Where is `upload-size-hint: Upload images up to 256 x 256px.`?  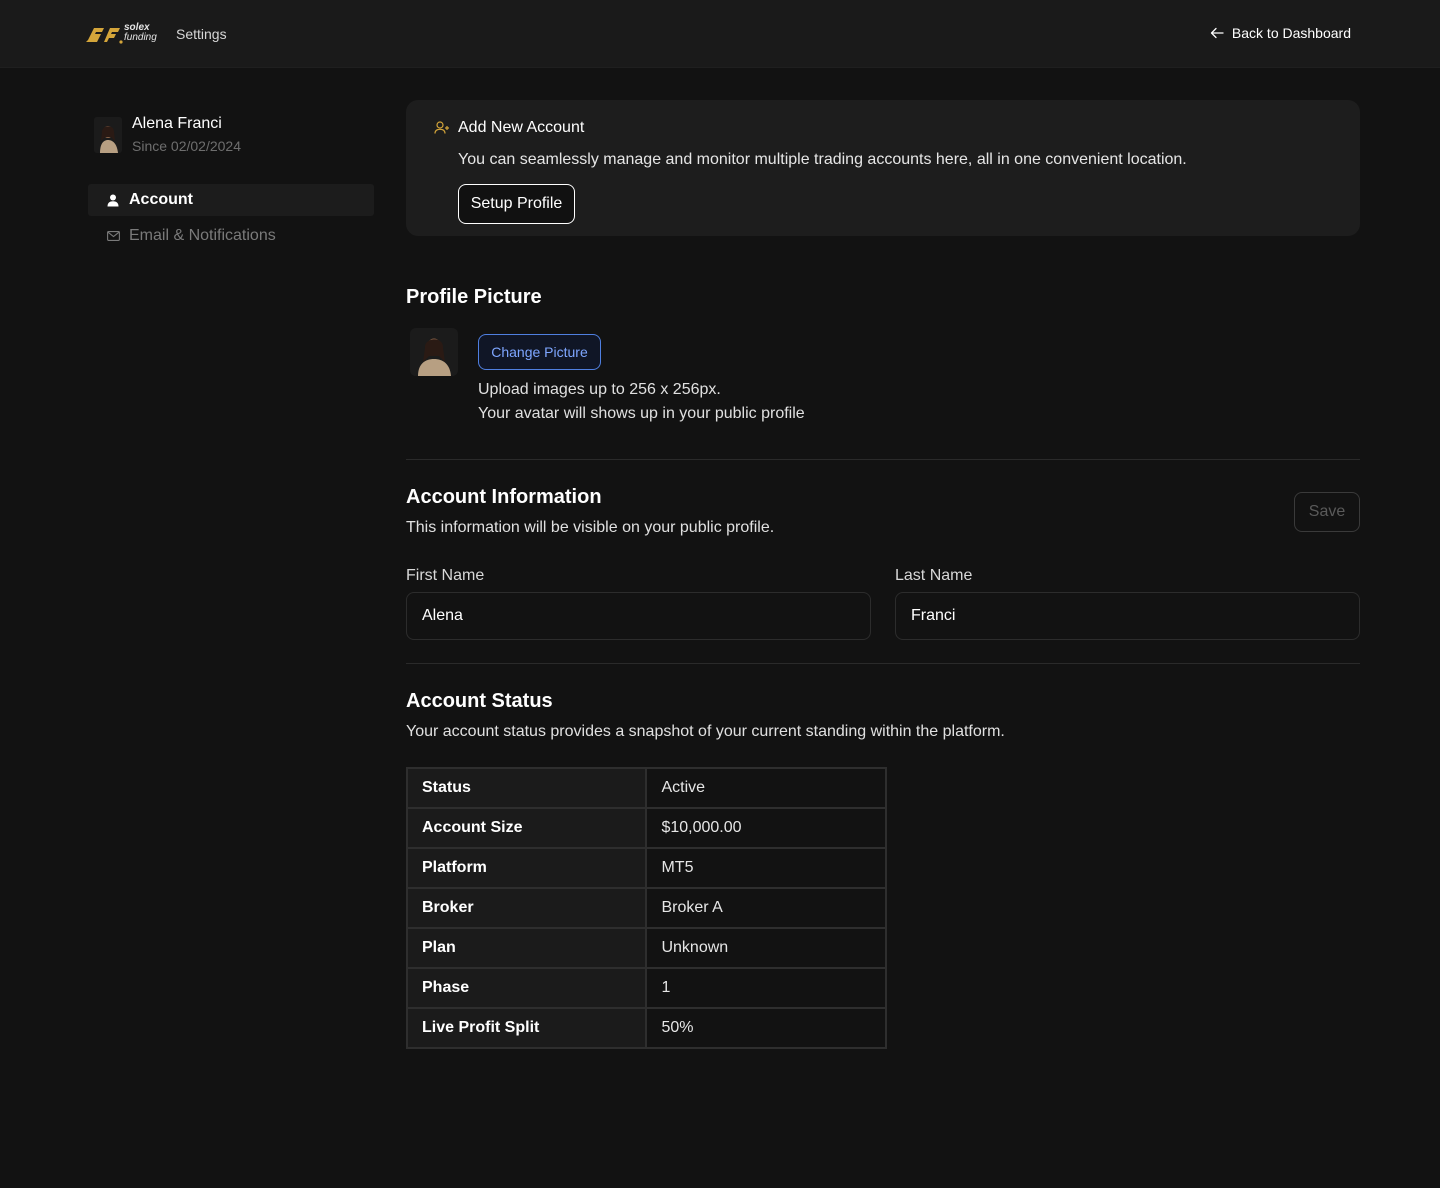 upload-size-hint: Upload images up to 256 x 256px. is located at coordinates (599, 389).